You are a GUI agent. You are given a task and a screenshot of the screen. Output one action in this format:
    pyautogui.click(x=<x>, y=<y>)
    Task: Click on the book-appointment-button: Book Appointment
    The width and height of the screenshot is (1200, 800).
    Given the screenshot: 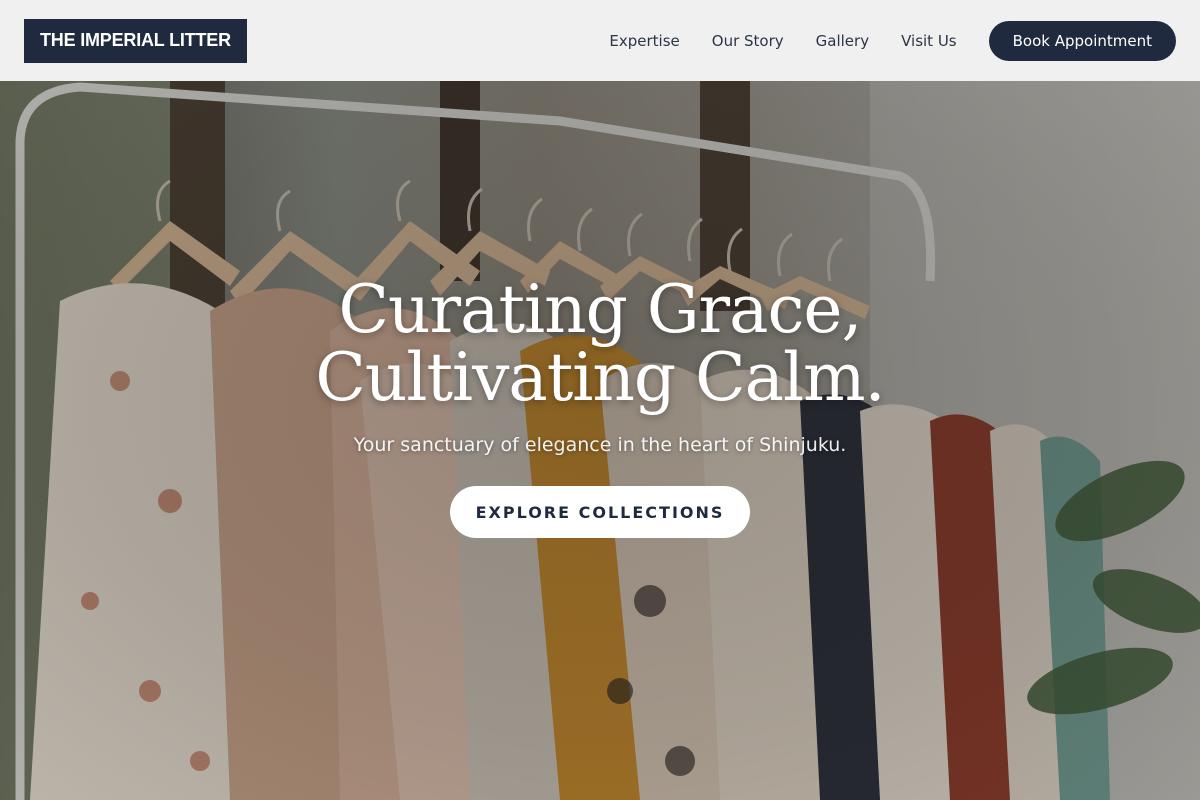 What is the action you would take?
    pyautogui.click(x=1082, y=40)
    